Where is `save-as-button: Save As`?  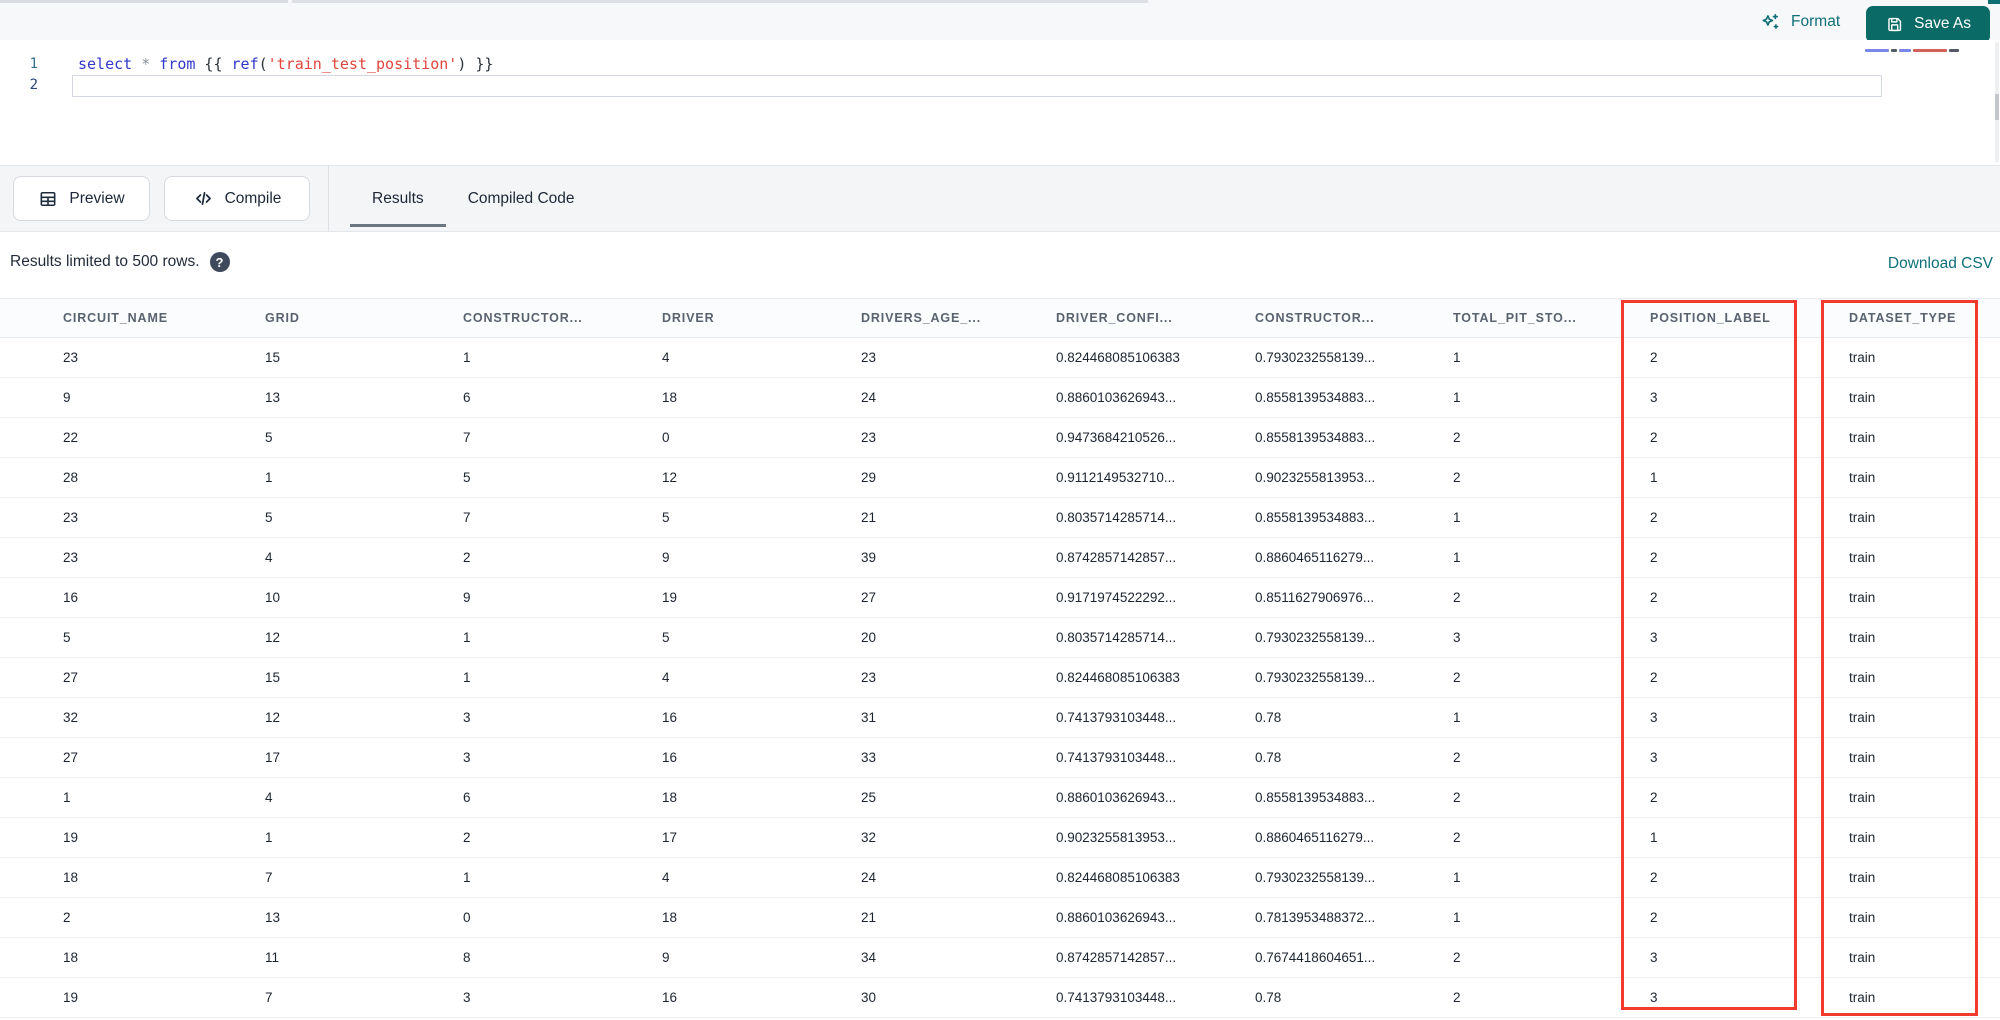 save-as-button: Save As is located at coordinates (1928, 24).